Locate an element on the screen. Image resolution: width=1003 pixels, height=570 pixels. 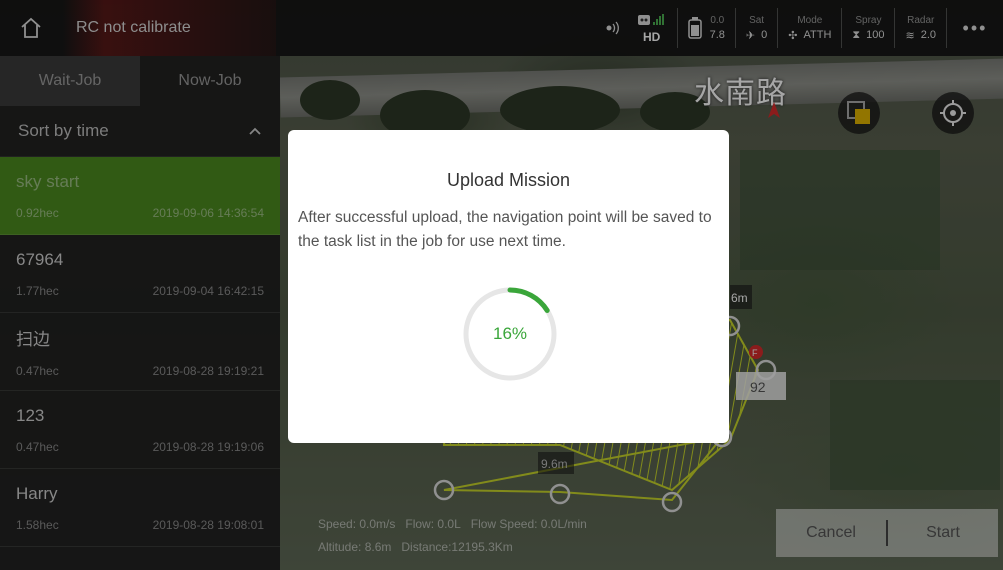
upload-progress: 16% is located at coordinates (510, 334).